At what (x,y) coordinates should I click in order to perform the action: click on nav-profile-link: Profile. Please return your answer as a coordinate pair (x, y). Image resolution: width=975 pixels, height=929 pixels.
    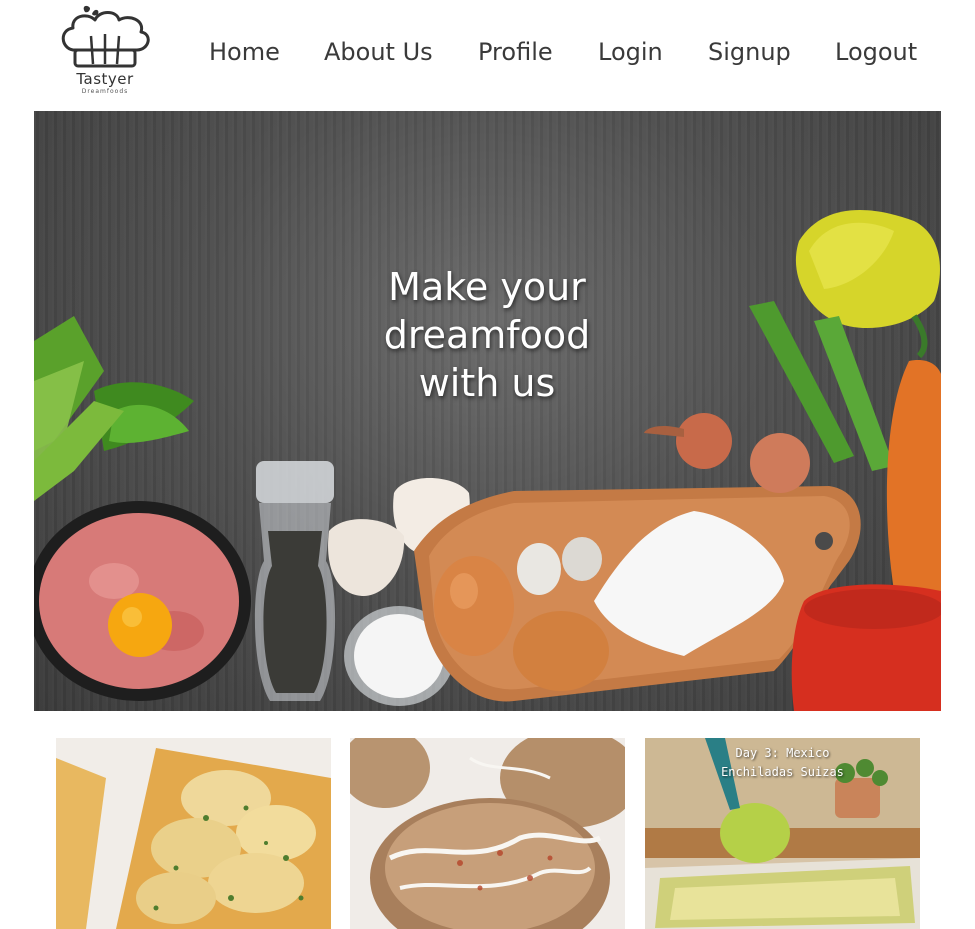
    Looking at the image, I should click on (515, 52).